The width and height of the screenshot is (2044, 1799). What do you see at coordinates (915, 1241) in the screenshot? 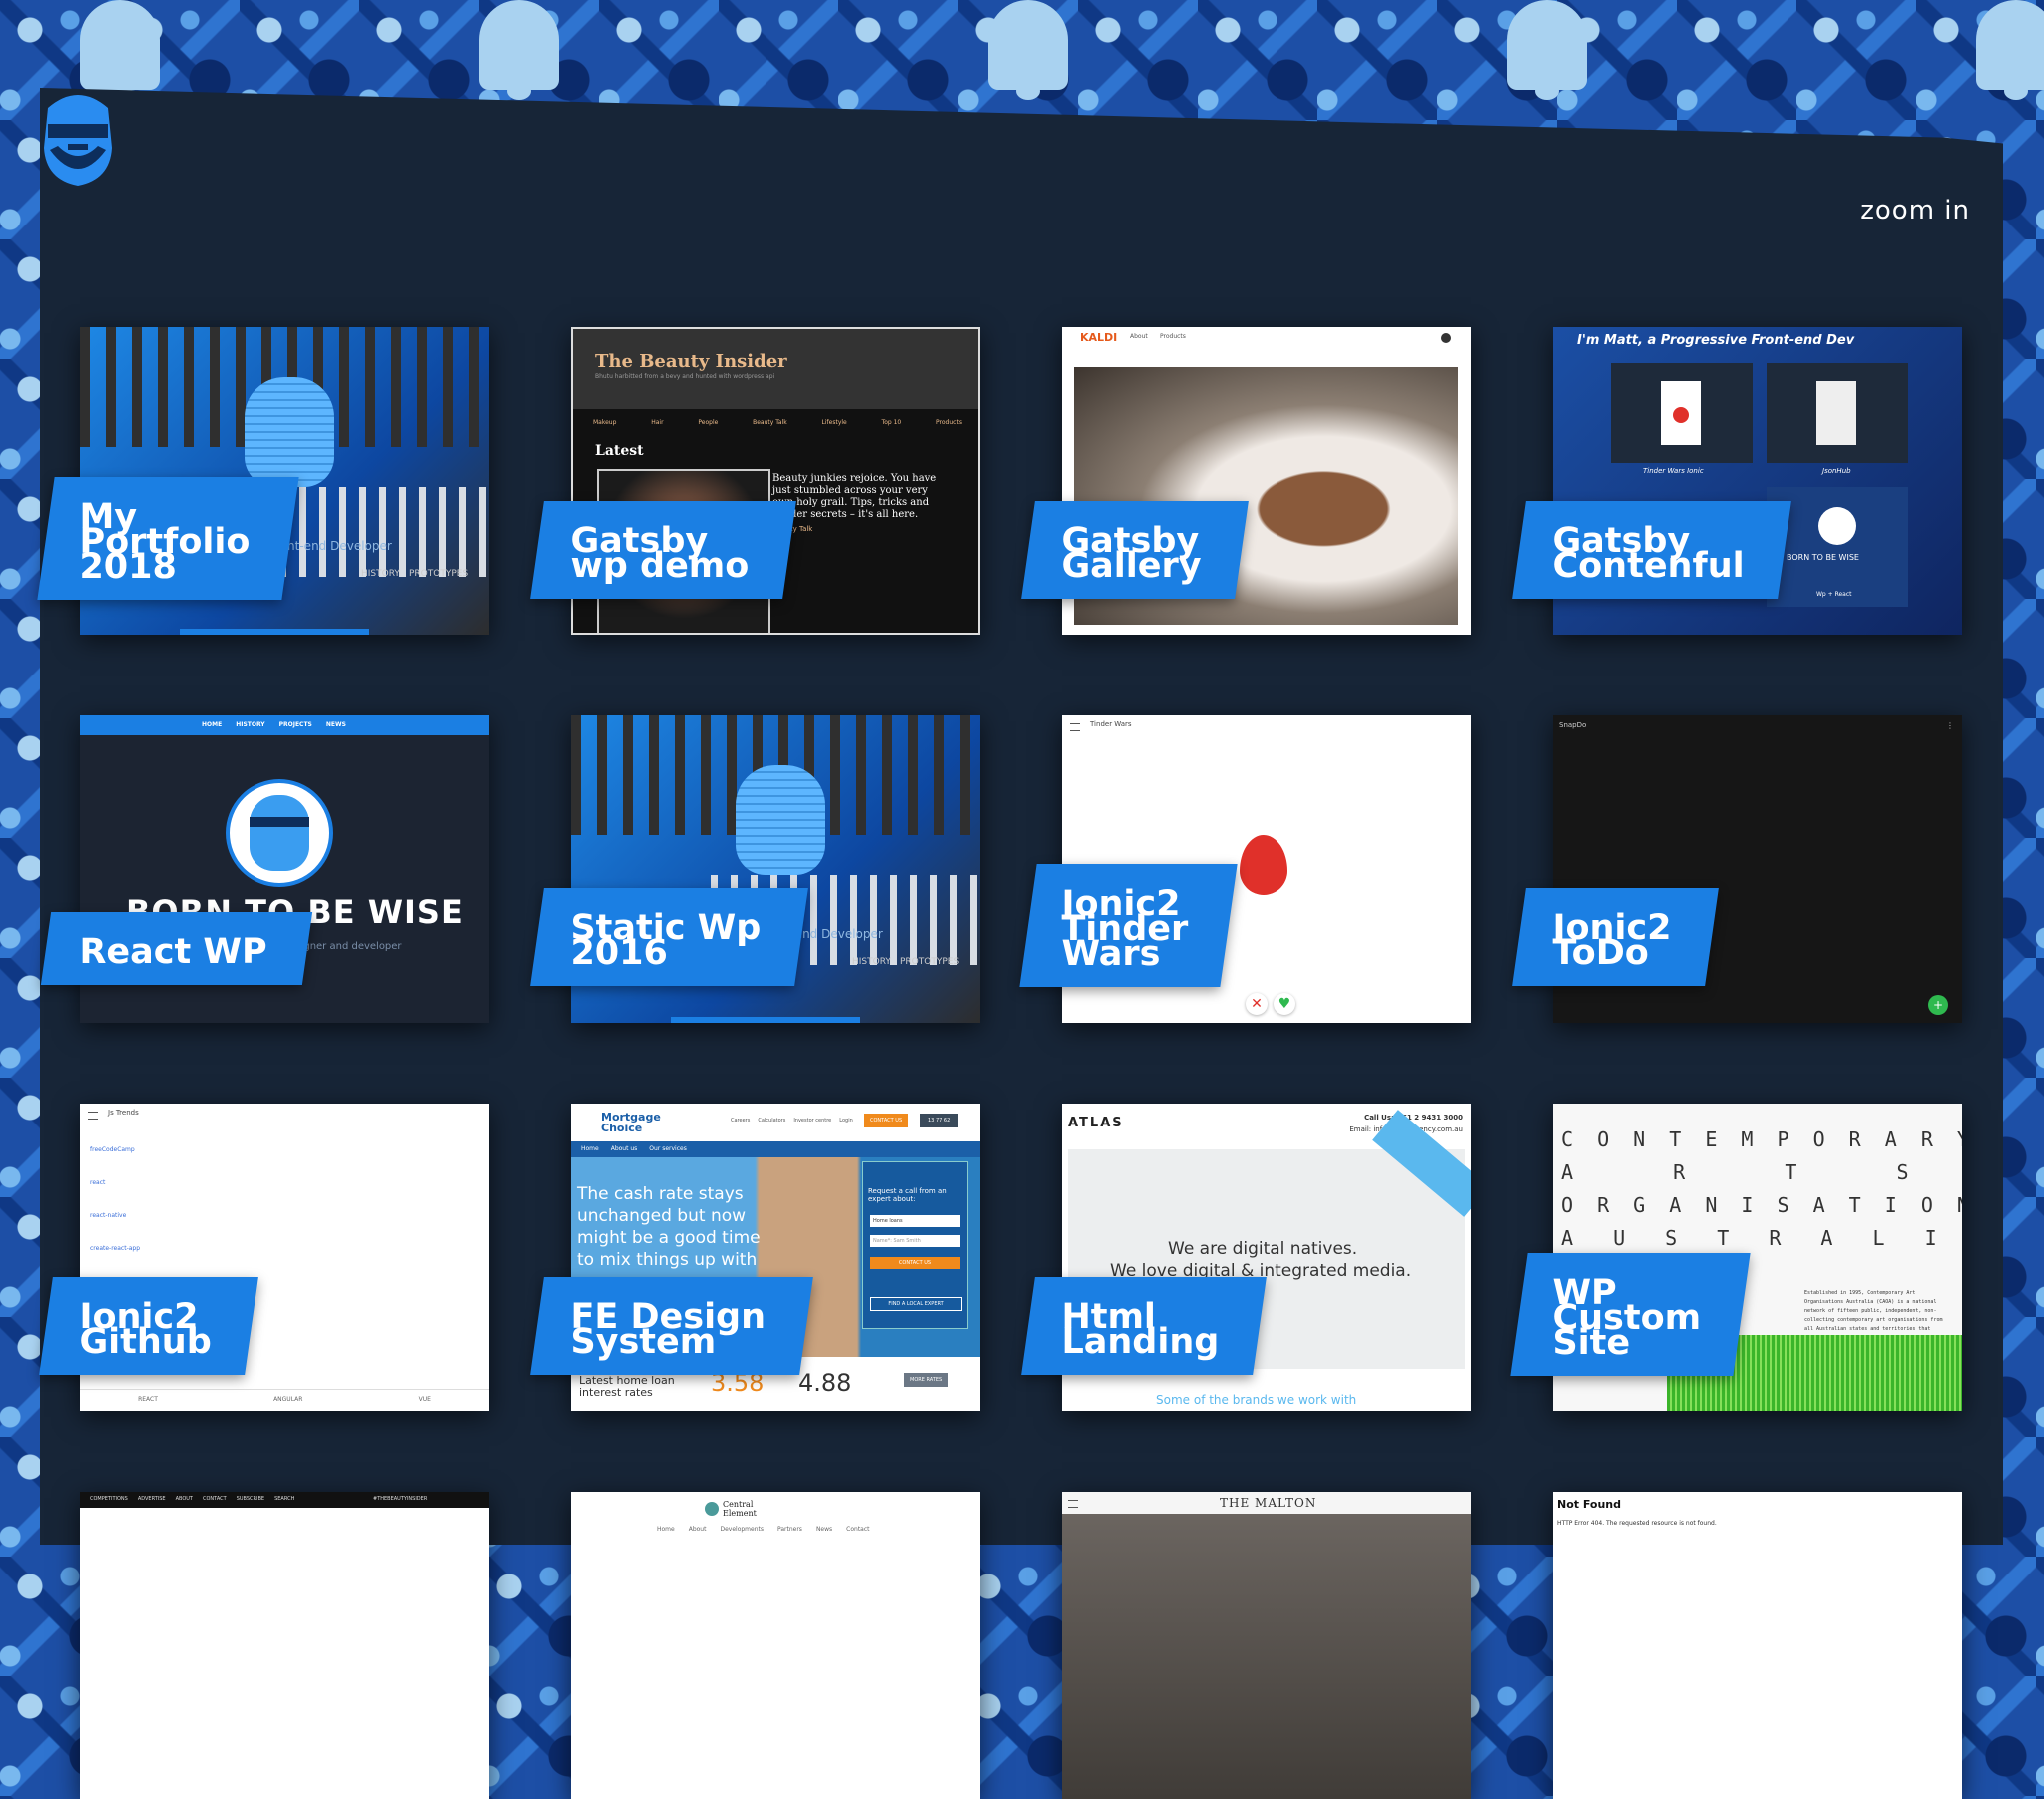
I see `thumbnail-form-name: Name*: Sam Smith` at bounding box center [915, 1241].